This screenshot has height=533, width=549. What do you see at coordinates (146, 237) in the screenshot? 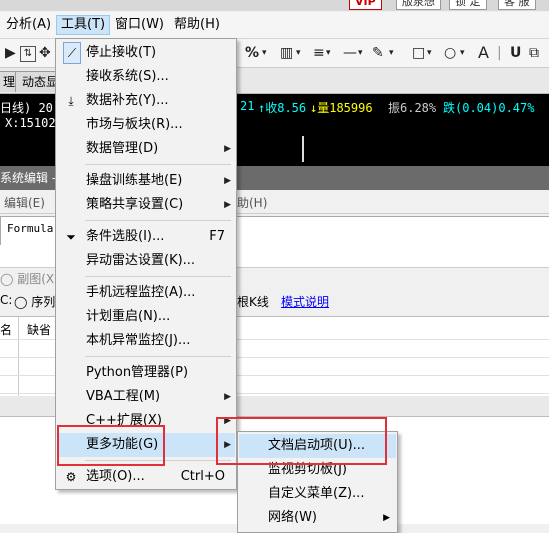
I see `menu-item-condition-select: ⏷ 条件选股(I)... F7` at bounding box center [146, 237].